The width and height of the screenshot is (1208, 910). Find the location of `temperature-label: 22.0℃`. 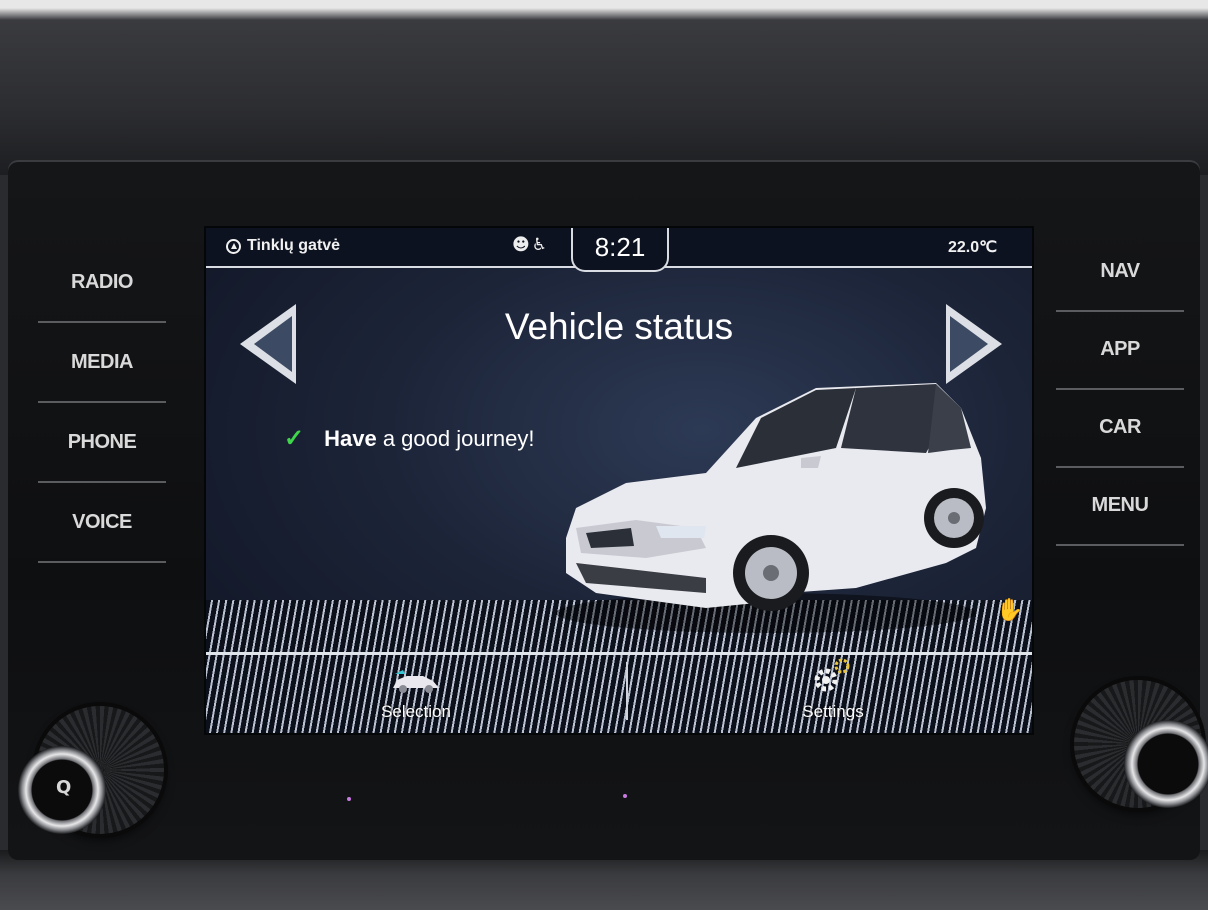

temperature-label: 22.0℃ is located at coordinates (973, 247).